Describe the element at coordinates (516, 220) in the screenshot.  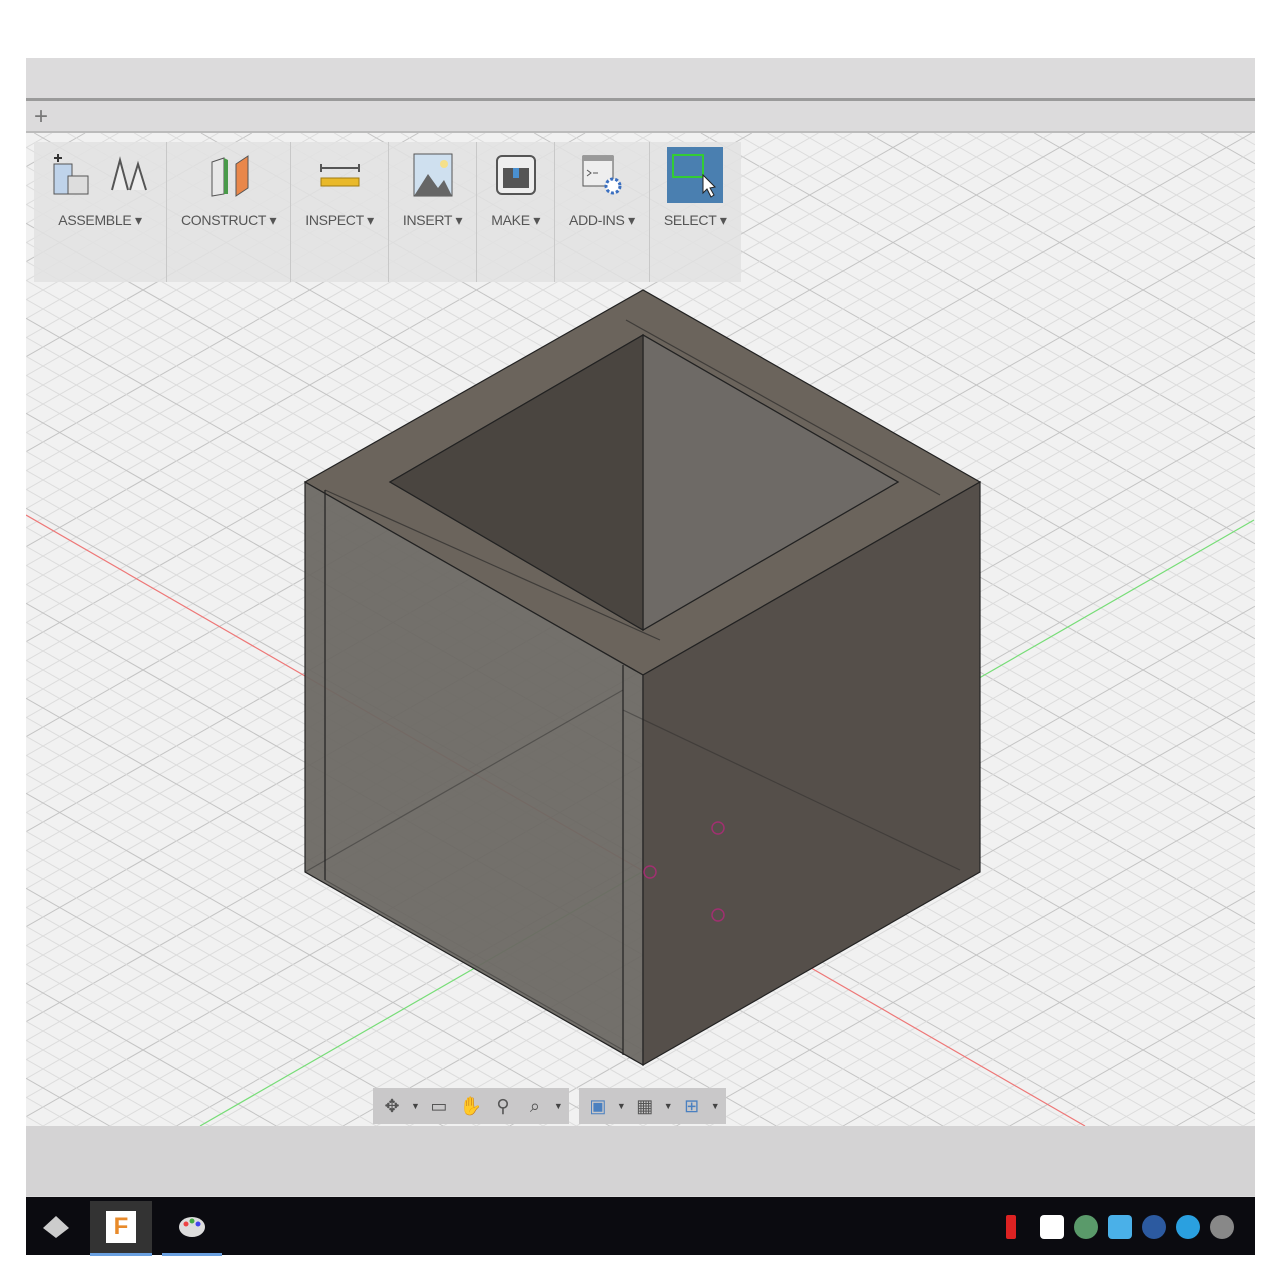
I see `make-label: MAKE ▾` at that location.